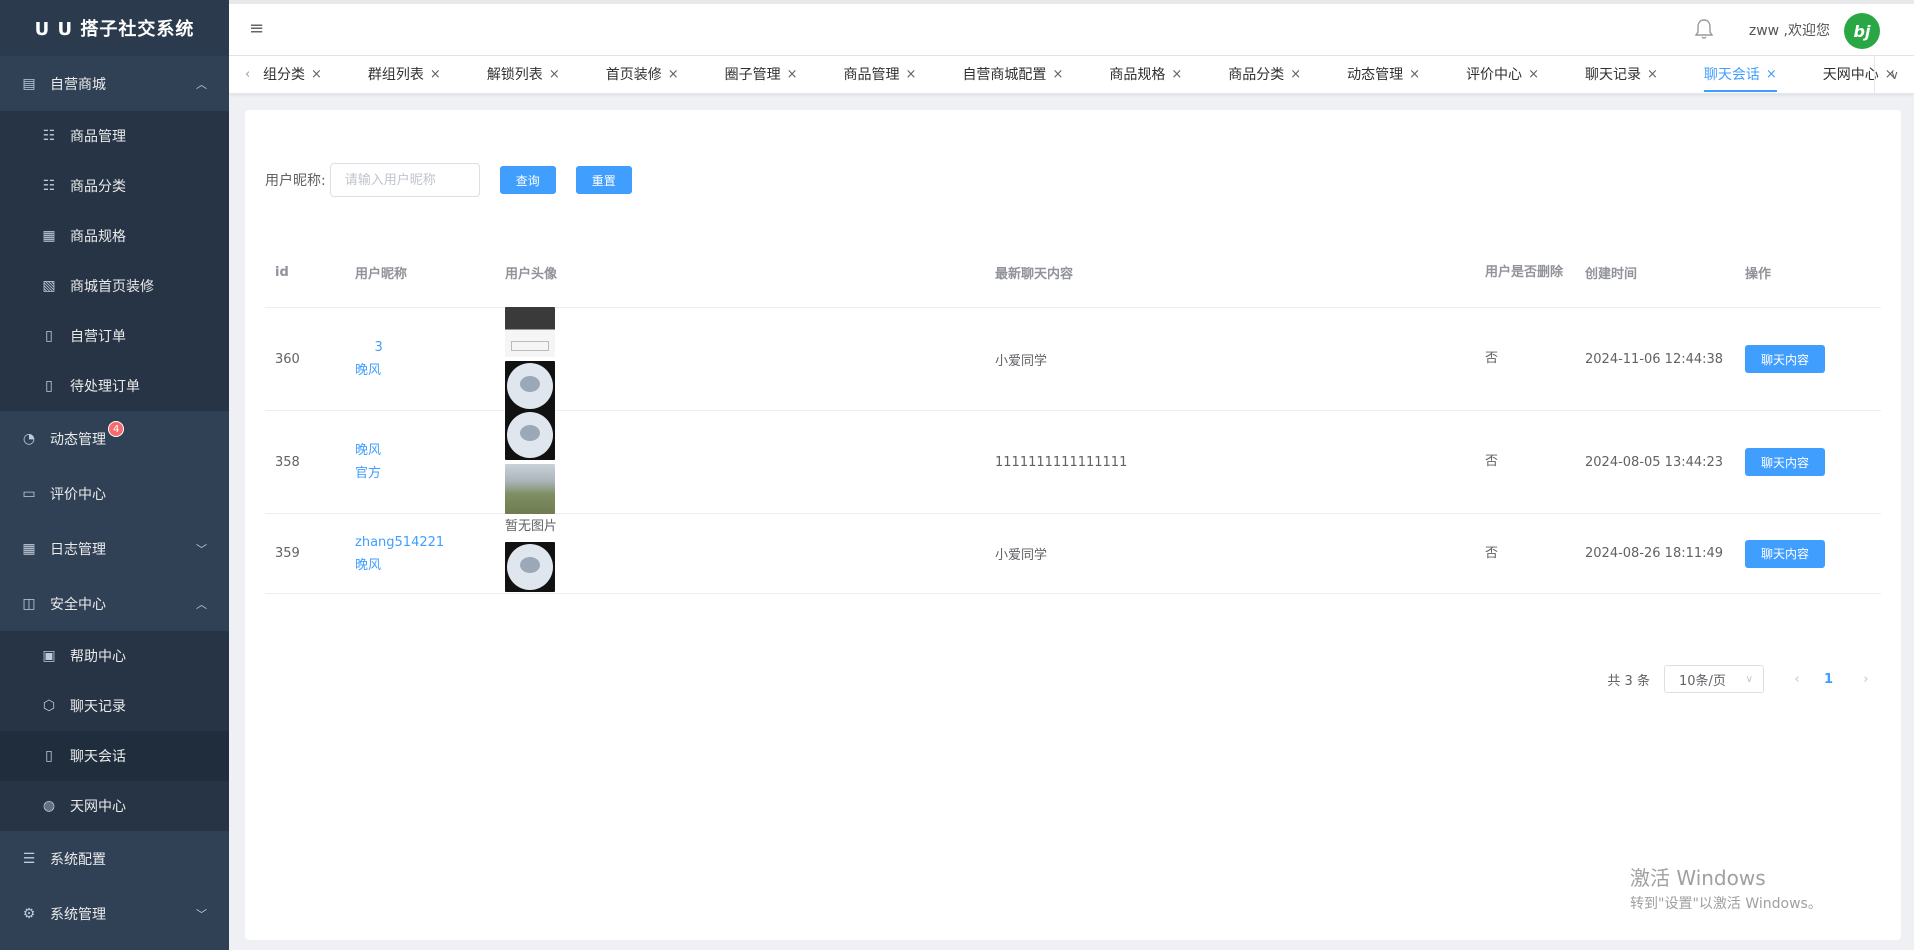 The width and height of the screenshot is (1914, 950). What do you see at coordinates (1256, 75) in the screenshot?
I see `tab-label: 商品分类` at bounding box center [1256, 75].